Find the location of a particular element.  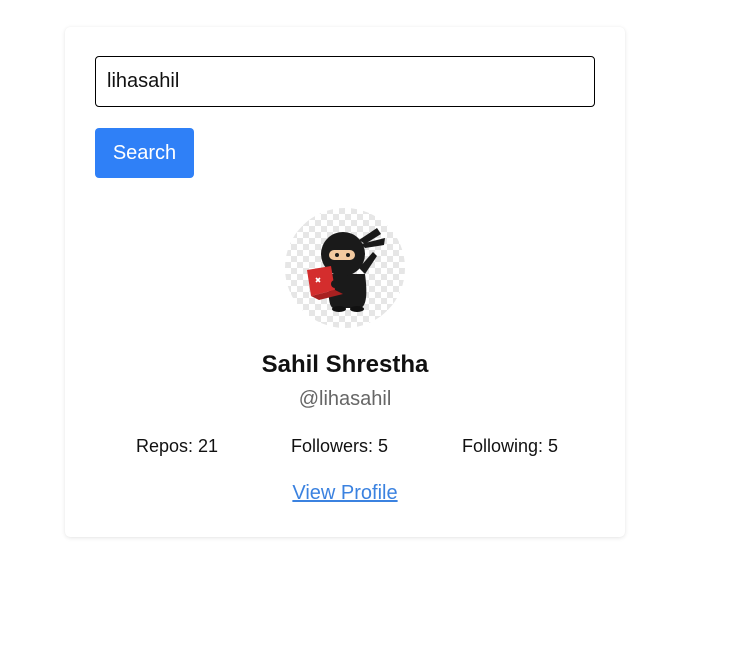

avatar is located at coordinates (345, 268).